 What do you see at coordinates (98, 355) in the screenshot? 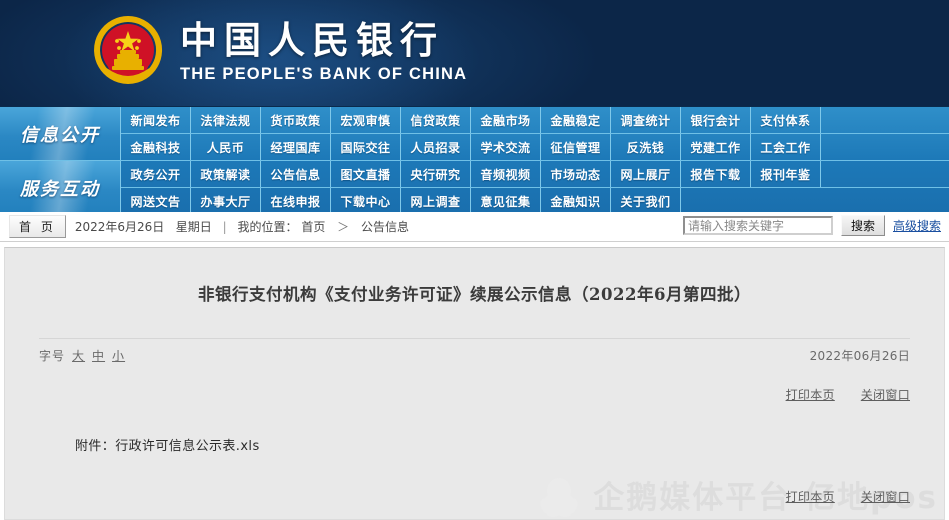
I see `font-size-medium: 中` at bounding box center [98, 355].